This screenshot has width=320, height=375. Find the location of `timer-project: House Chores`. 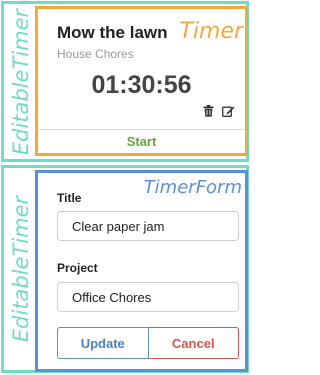

timer-project: House Chores is located at coordinates (95, 54).